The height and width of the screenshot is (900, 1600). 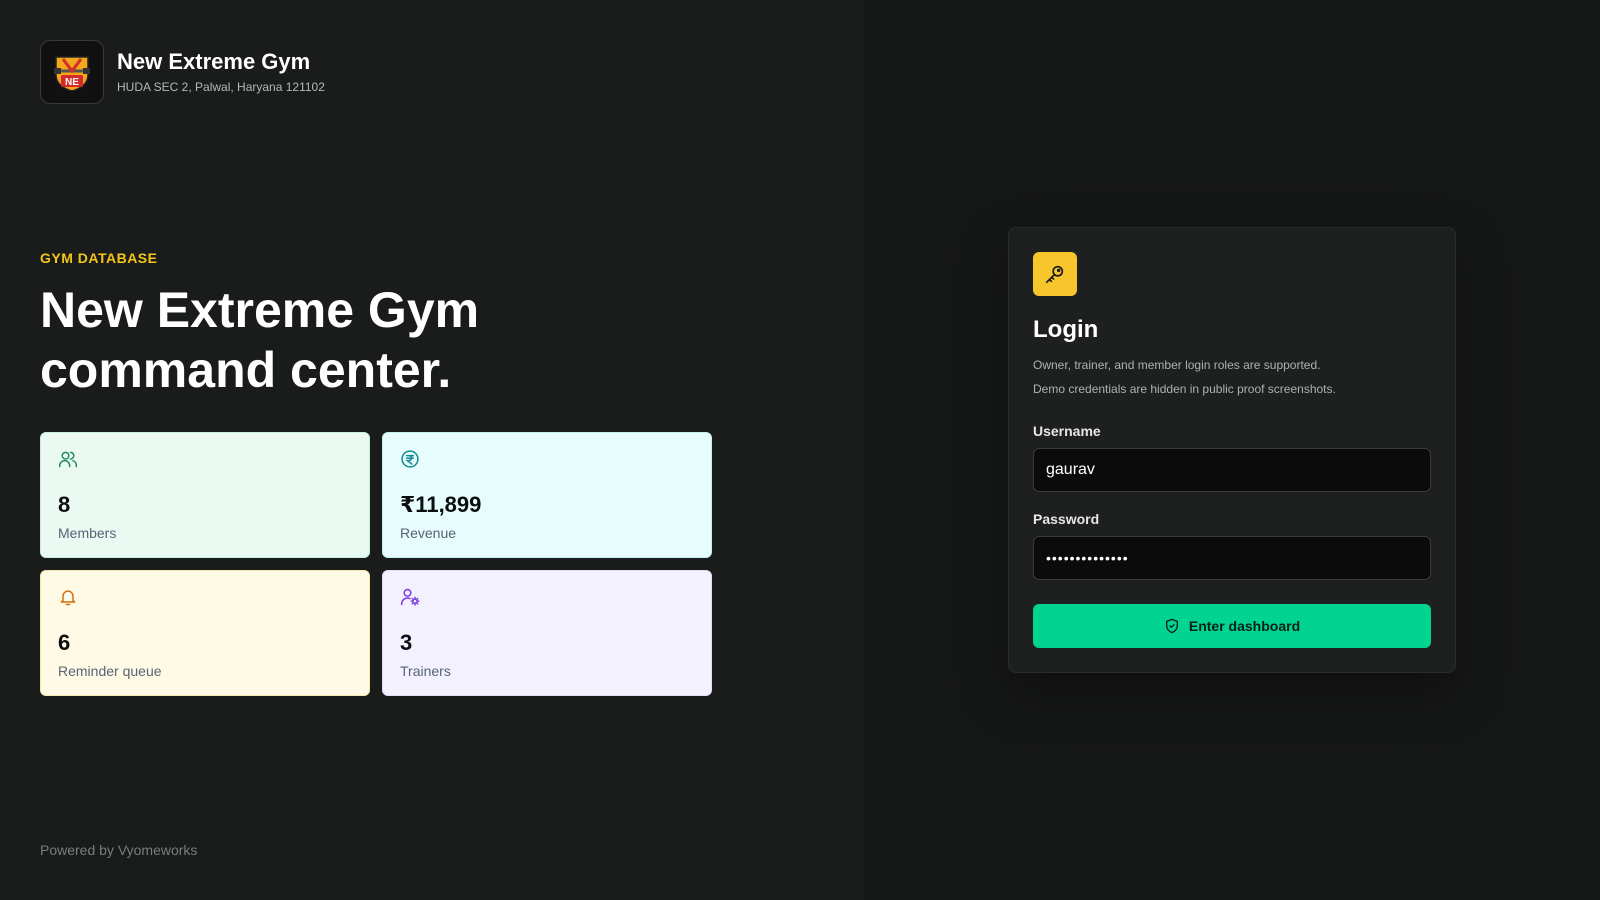 I want to click on stat-value: 6, so click(x=64, y=642).